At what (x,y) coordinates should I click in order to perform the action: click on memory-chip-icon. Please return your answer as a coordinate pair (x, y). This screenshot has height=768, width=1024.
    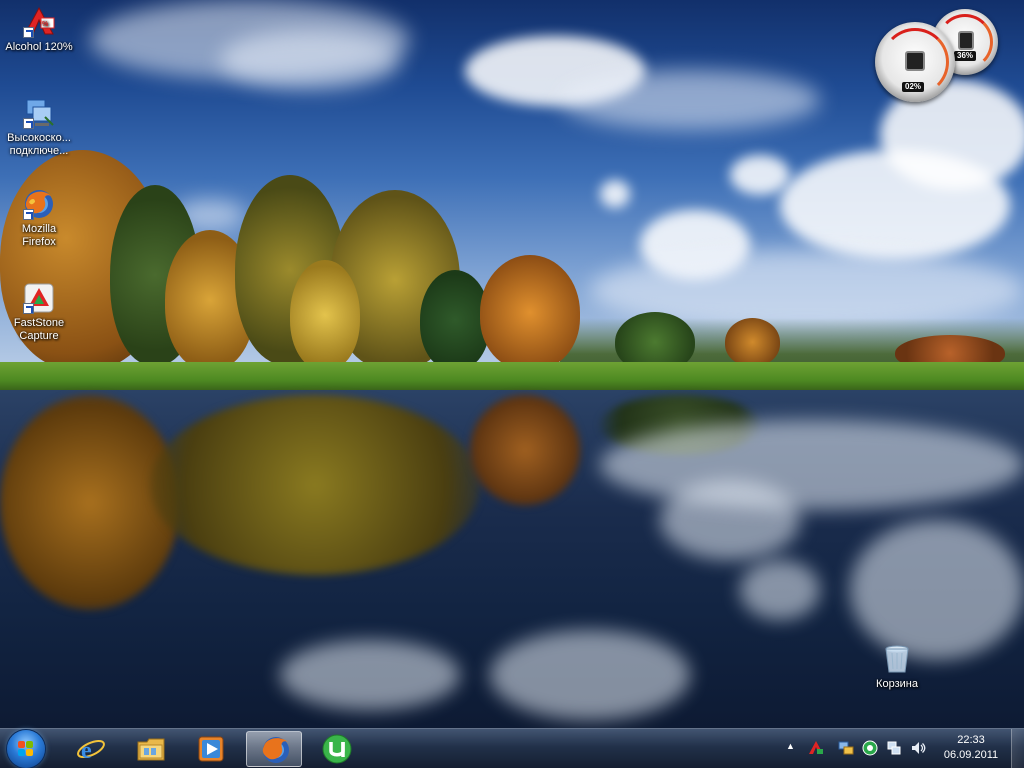
    Looking at the image, I should click on (966, 40).